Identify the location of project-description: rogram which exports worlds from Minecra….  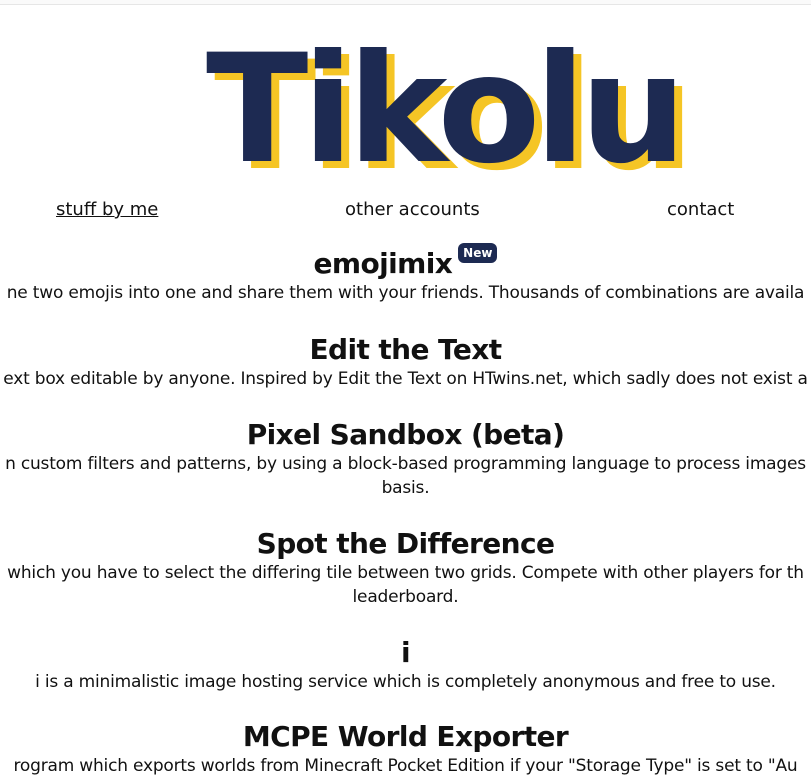
(405, 766).